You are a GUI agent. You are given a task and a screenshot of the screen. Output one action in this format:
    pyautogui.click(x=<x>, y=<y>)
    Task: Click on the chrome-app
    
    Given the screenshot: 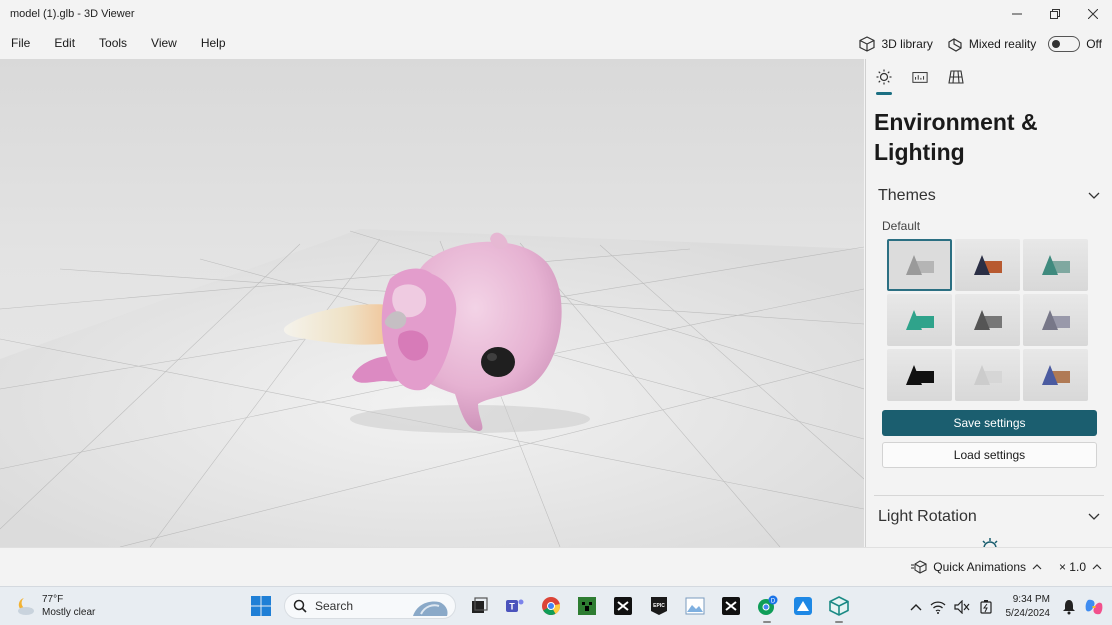 What is the action you would take?
    pyautogui.click(x=551, y=606)
    